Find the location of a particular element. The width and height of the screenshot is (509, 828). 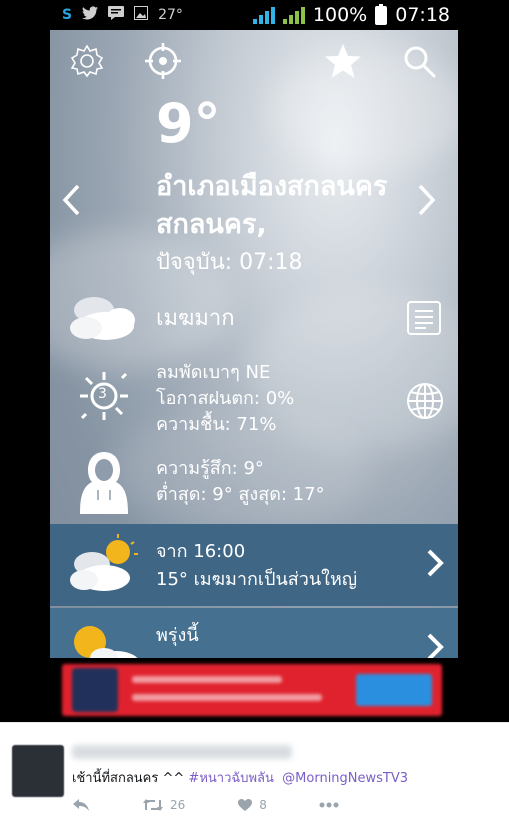

image-icon is located at coordinates (141, 15).